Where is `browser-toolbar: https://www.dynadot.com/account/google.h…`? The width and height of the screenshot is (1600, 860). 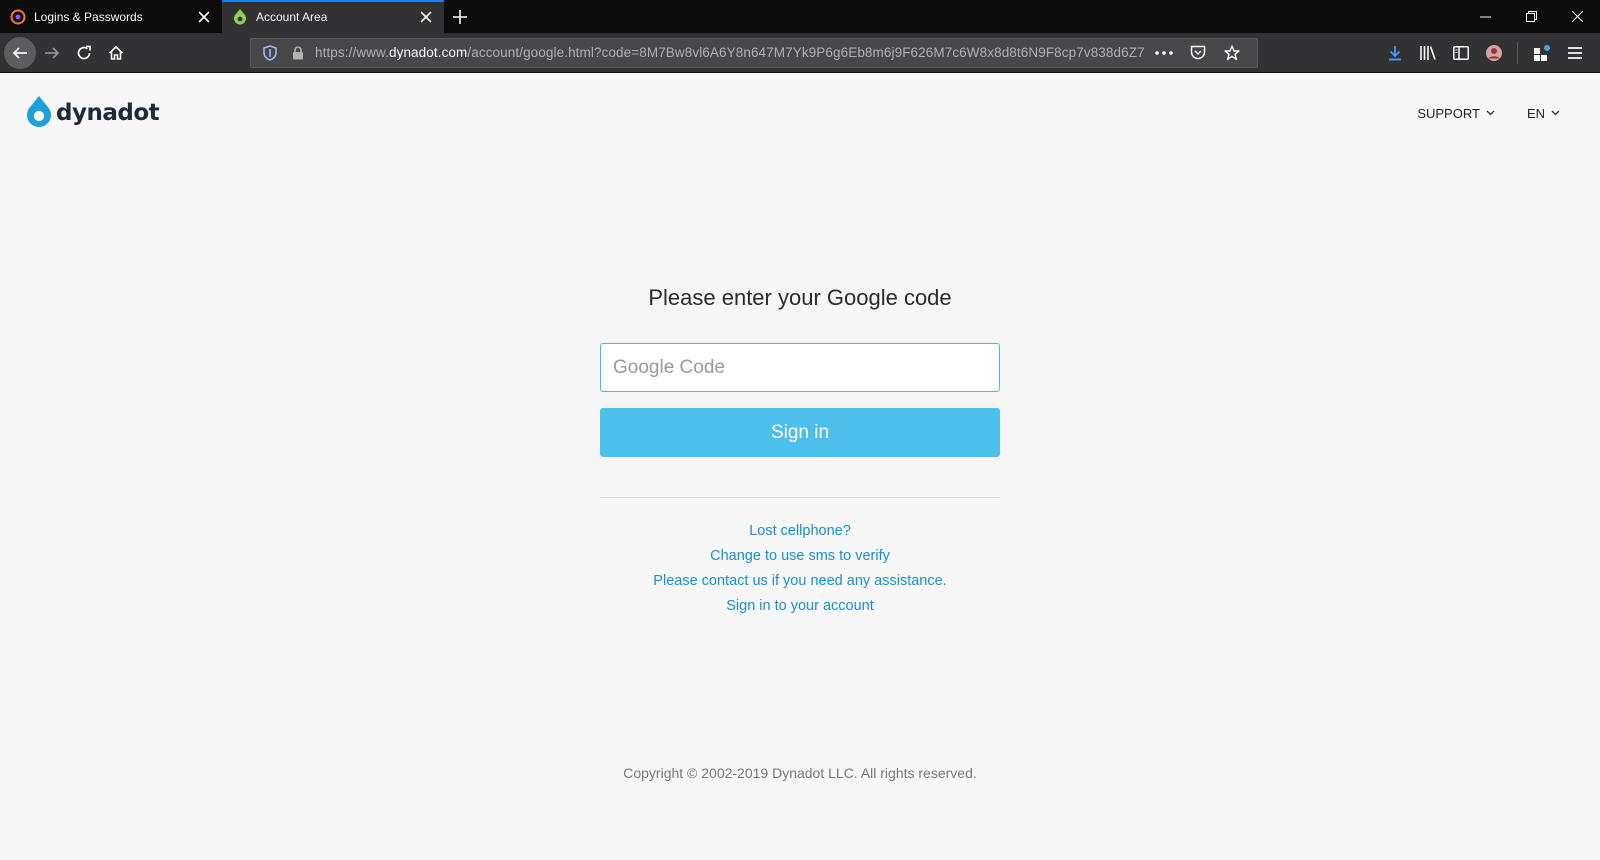 browser-toolbar: https://www.dynadot.com/account/google.h… is located at coordinates (800, 53).